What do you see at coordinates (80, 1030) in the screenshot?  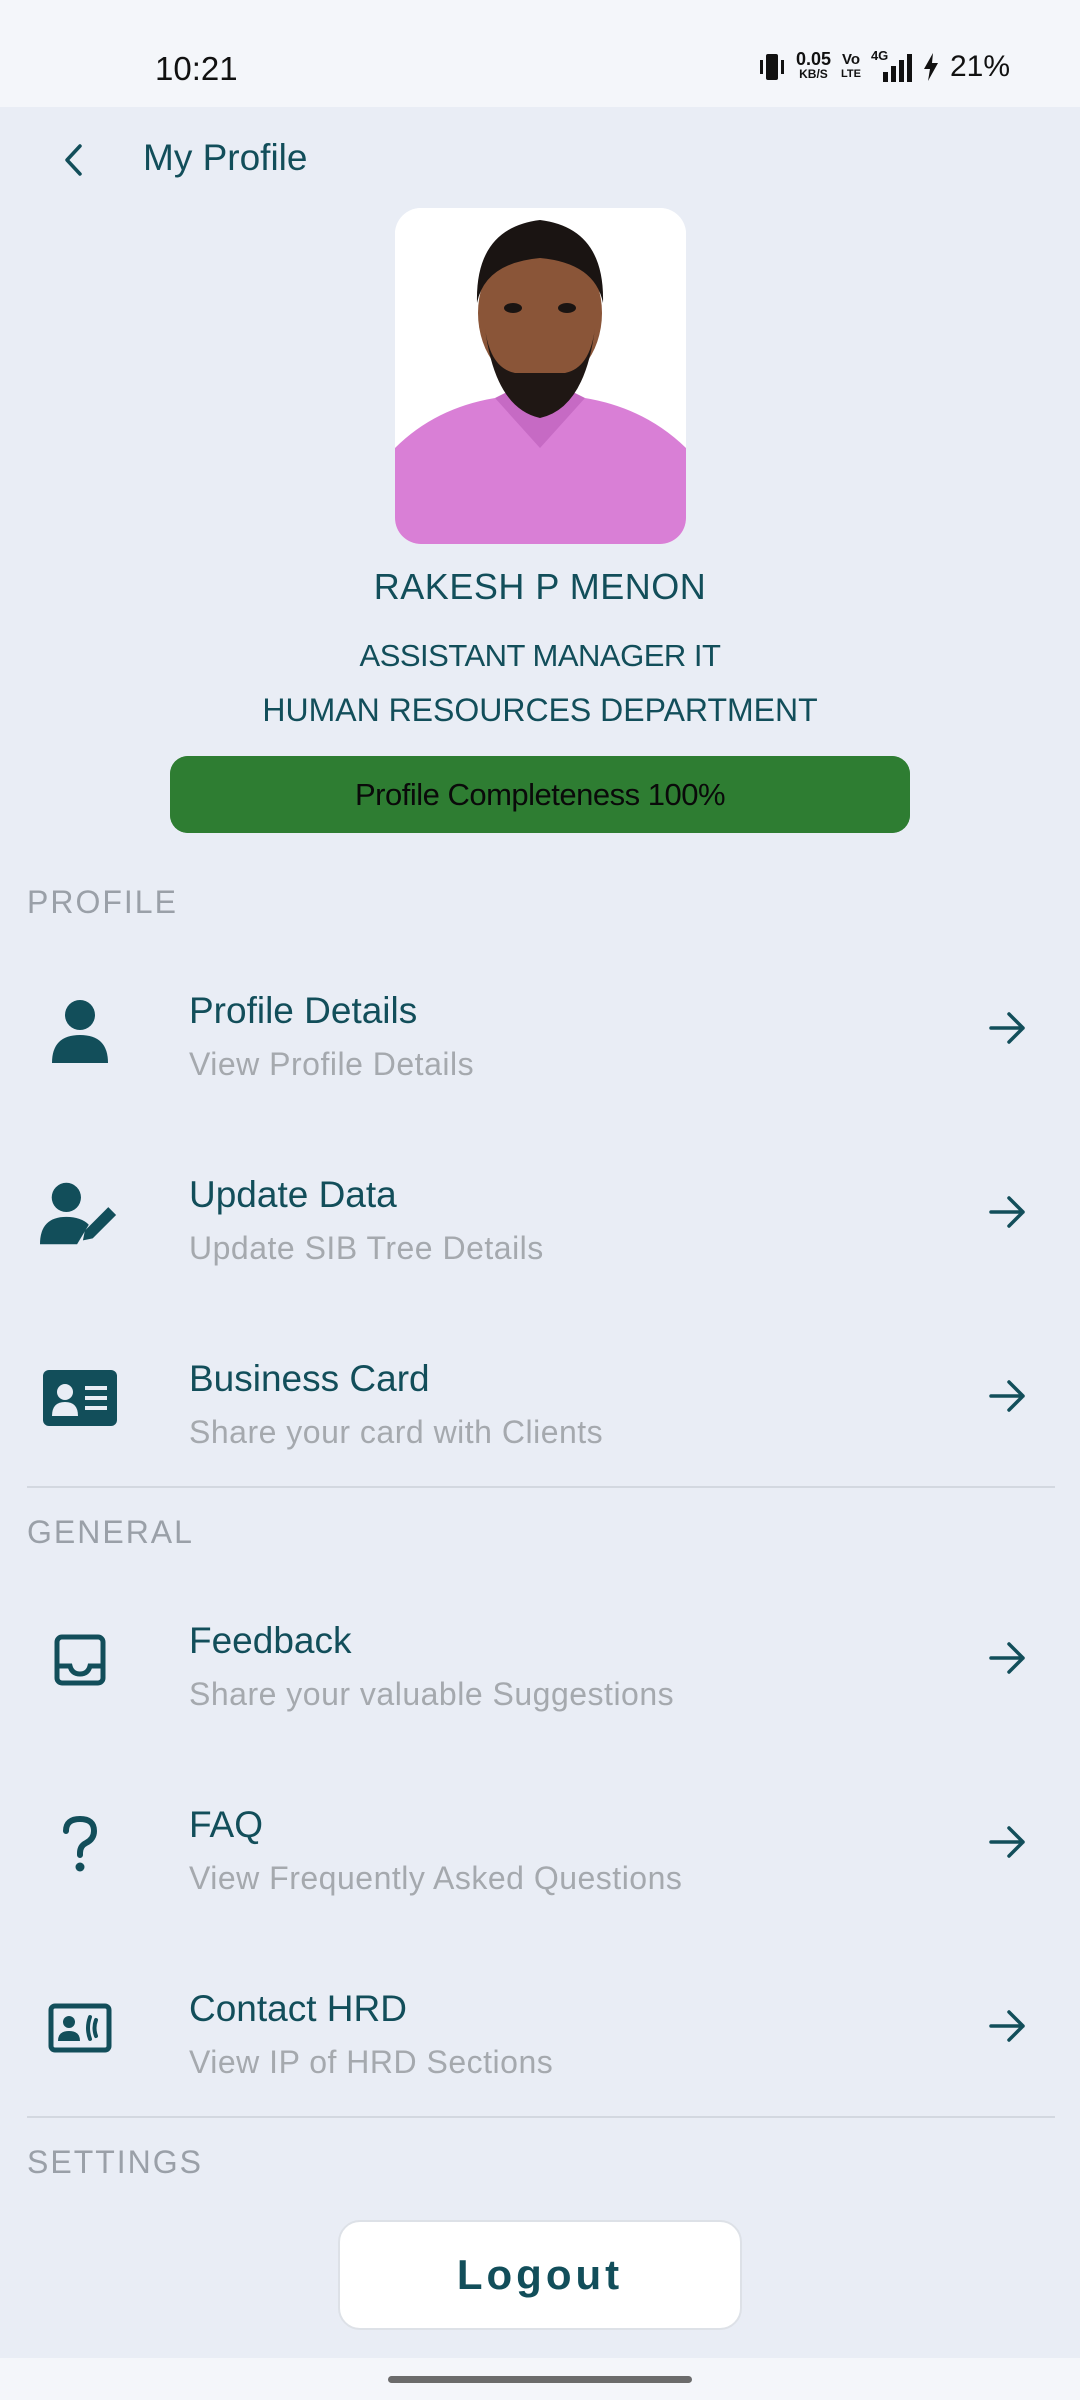 I see `person-icon` at bounding box center [80, 1030].